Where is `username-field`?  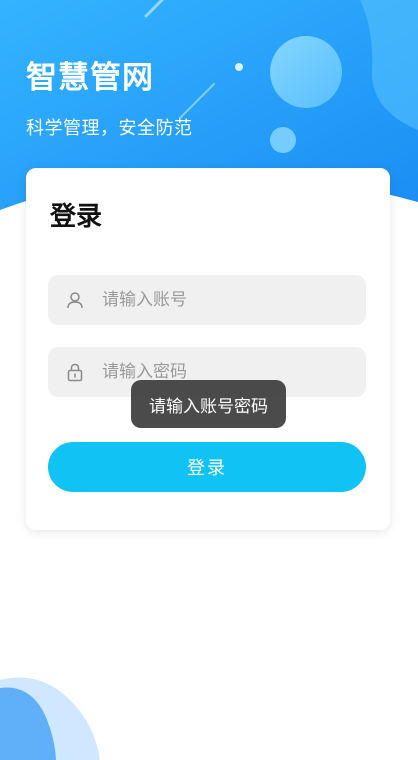 username-field is located at coordinates (207, 300).